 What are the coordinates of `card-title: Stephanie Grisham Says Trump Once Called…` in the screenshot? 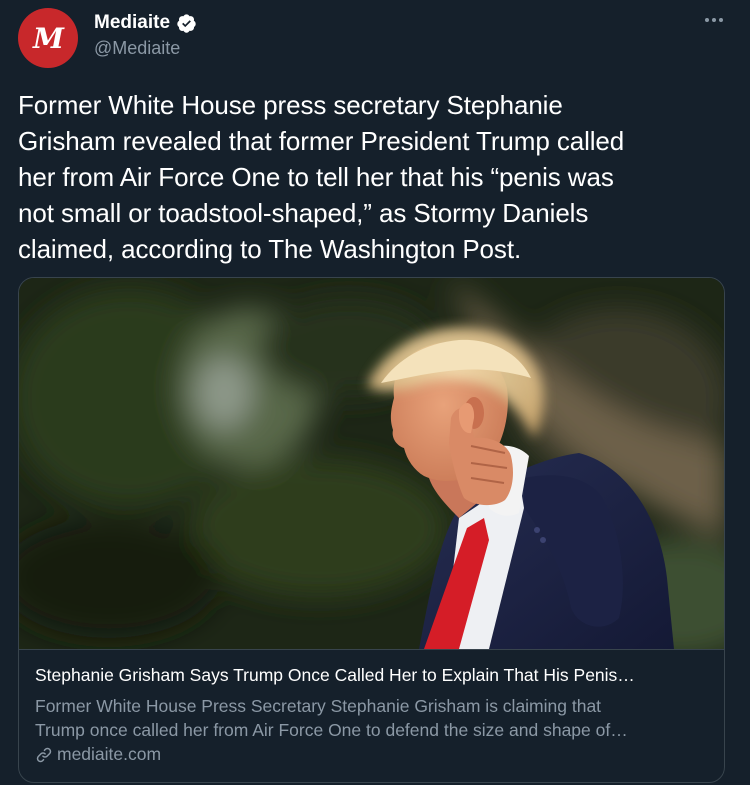 It's located at (375, 675).